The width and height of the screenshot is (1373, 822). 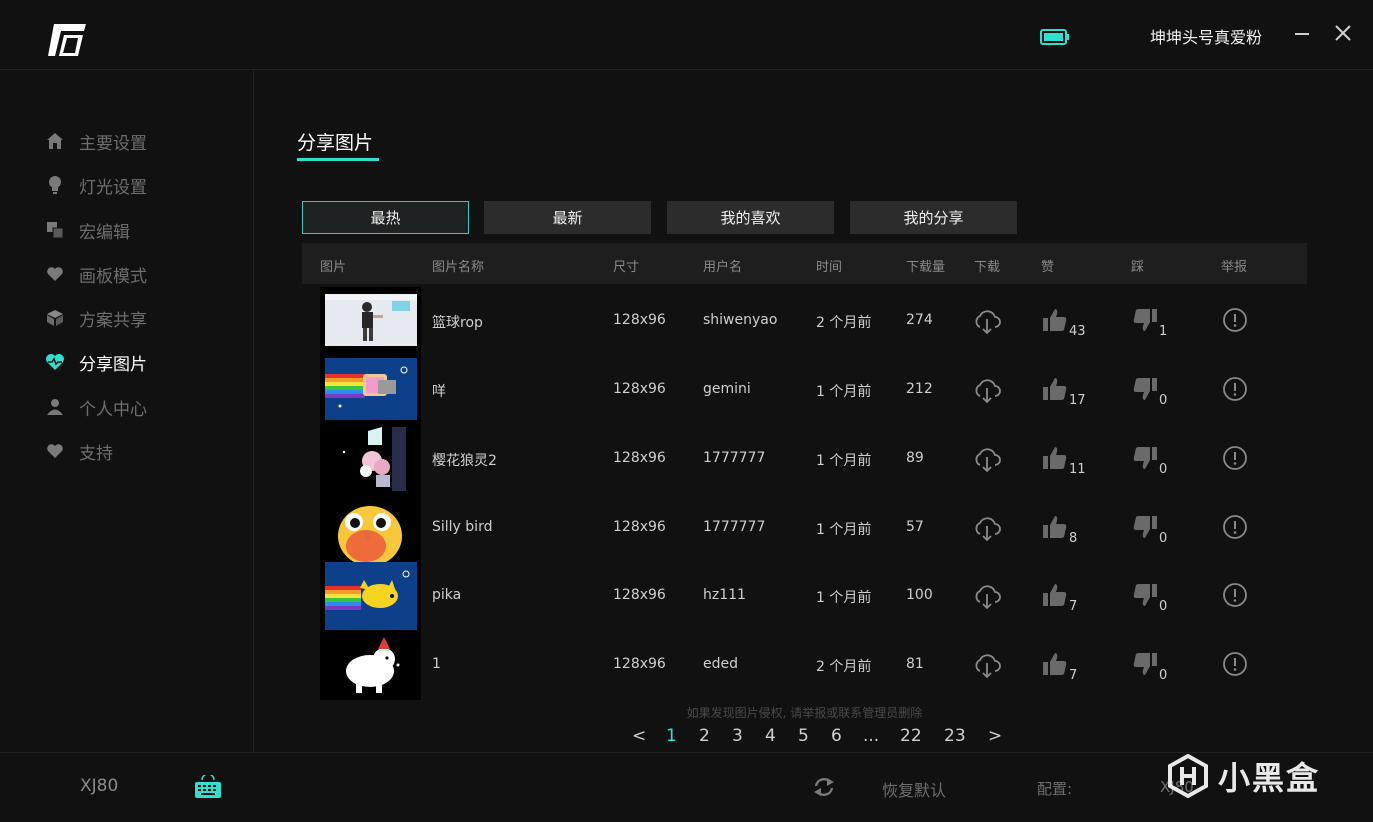 I want to click on column-header-name: 图片名称, so click(x=458, y=267).